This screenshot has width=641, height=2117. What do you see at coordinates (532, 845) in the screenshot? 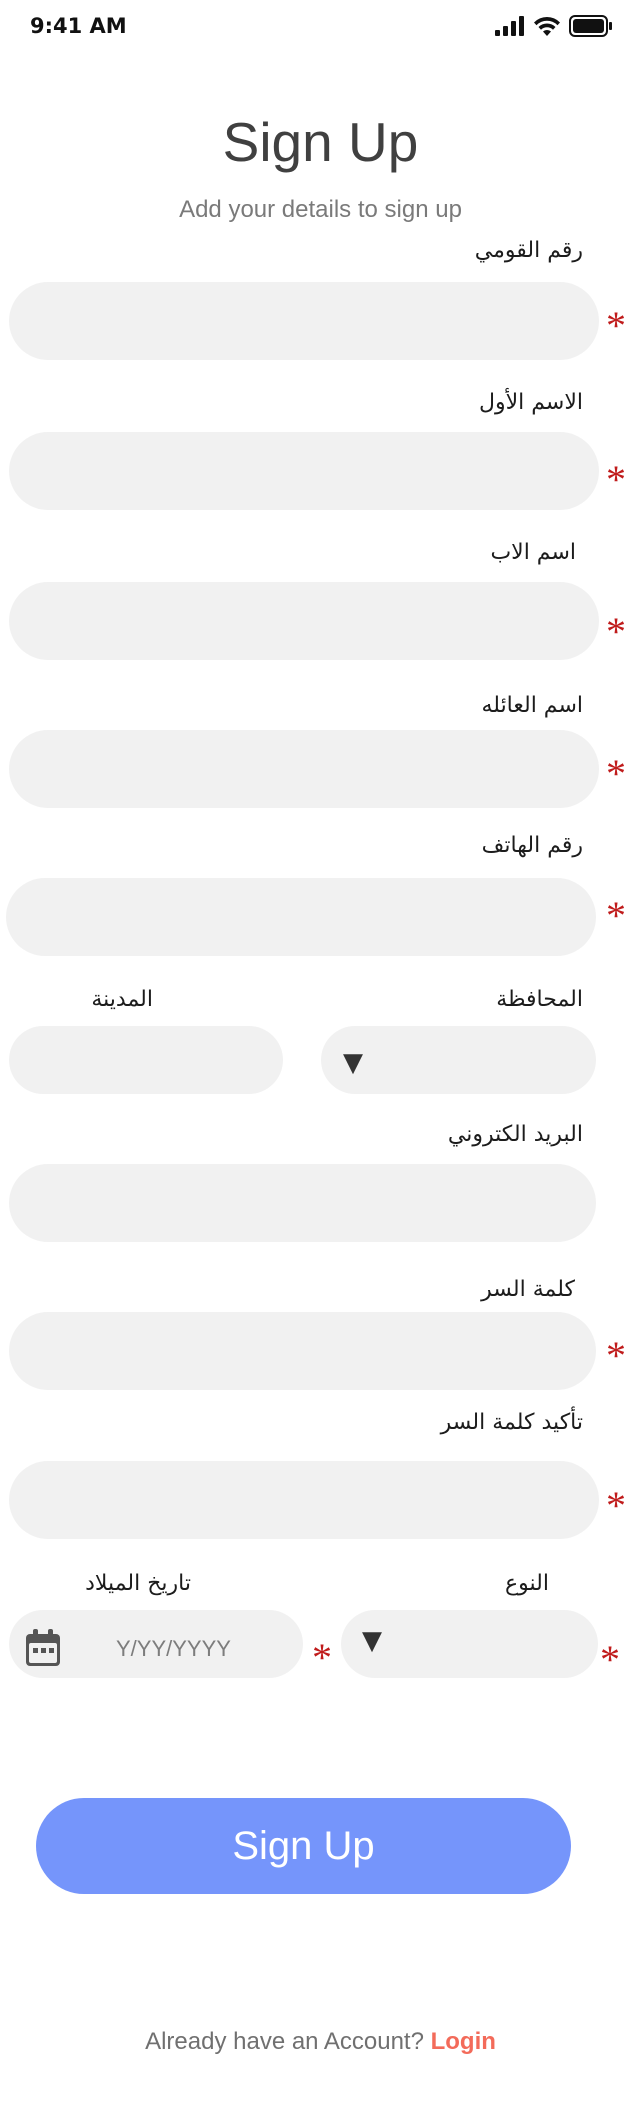
I see `phone-label: رقم الهاتف` at bounding box center [532, 845].